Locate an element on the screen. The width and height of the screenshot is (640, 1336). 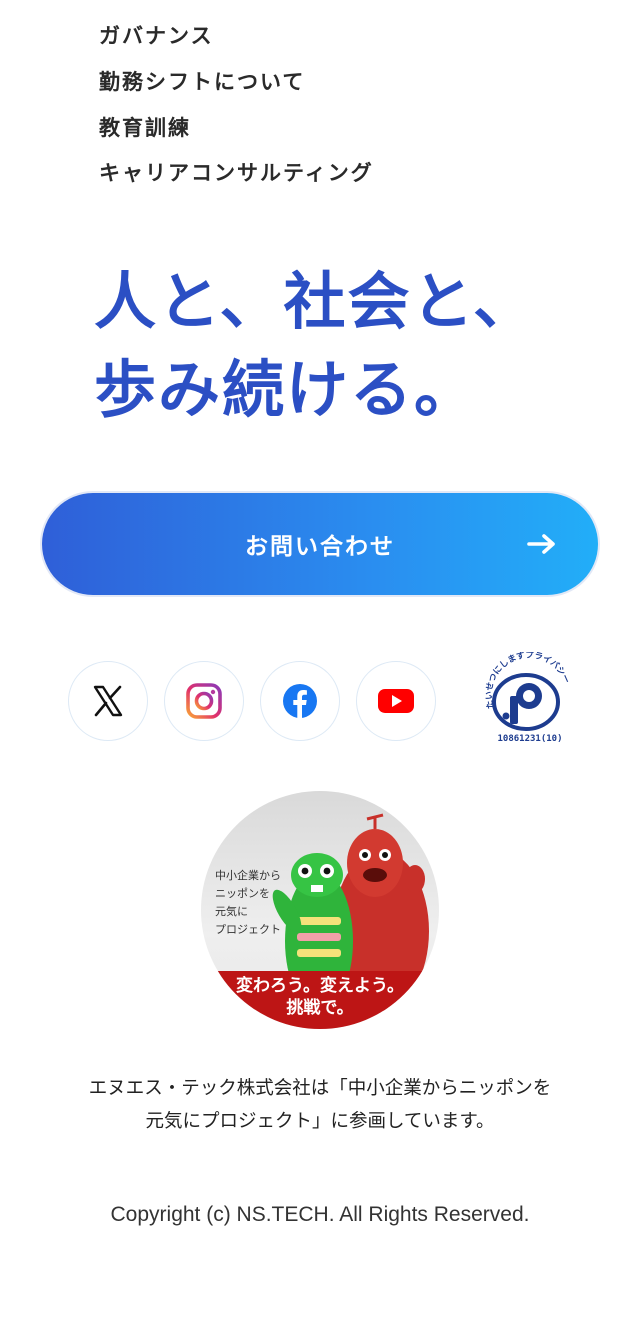
youtube-link is located at coordinates (396, 701).